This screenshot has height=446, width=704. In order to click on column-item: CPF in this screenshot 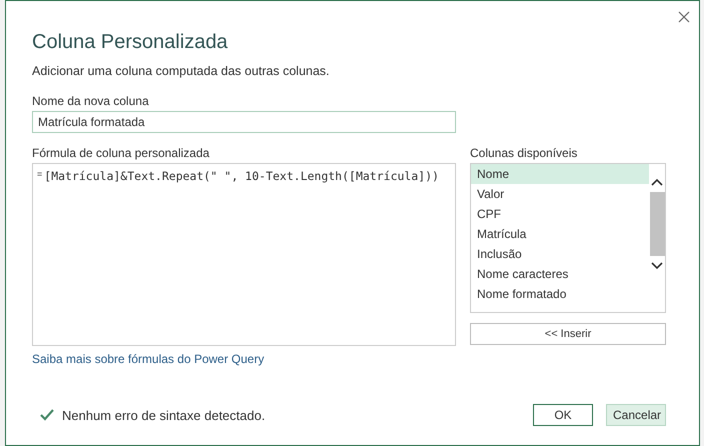, I will do `click(560, 214)`.